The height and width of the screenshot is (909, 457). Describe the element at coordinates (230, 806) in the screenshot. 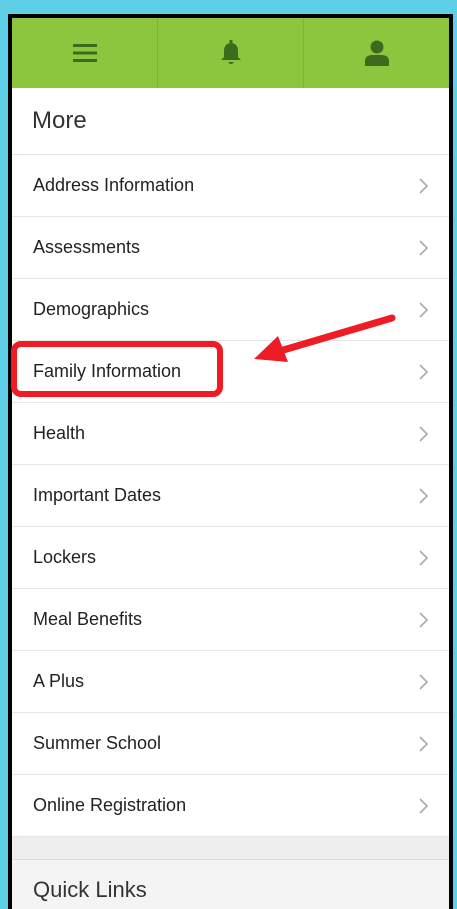

I see `menu-item-online-registration: Online Registration` at that location.